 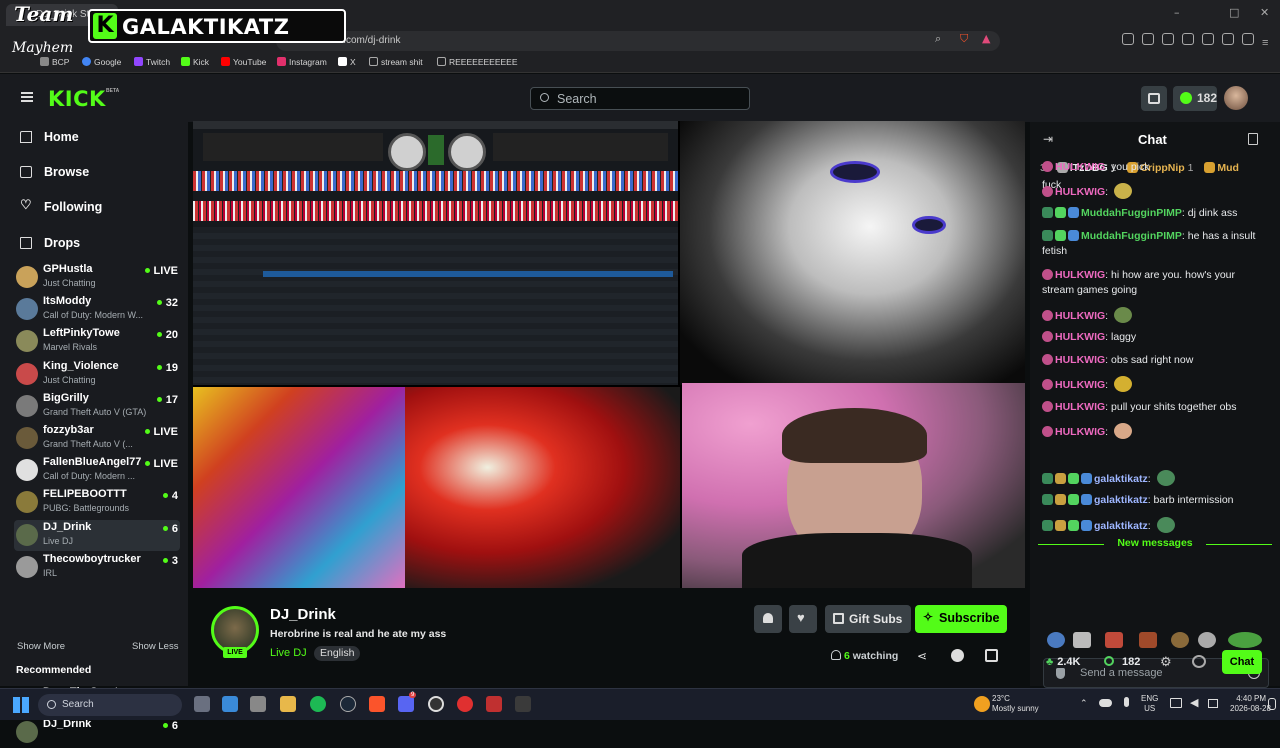 What do you see at coordinates (54, 62) in the screenshot?
I see `bookmark-bcp: BCP` at bounding box center [54, 62].